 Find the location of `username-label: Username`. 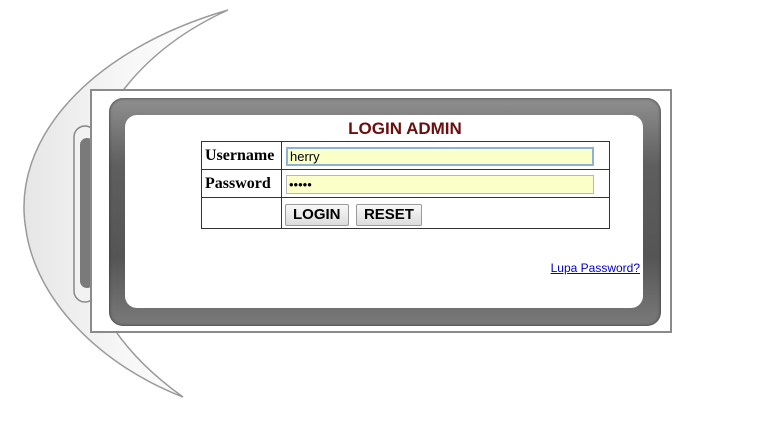

username-label: Username is located at coordinates (241, 155).